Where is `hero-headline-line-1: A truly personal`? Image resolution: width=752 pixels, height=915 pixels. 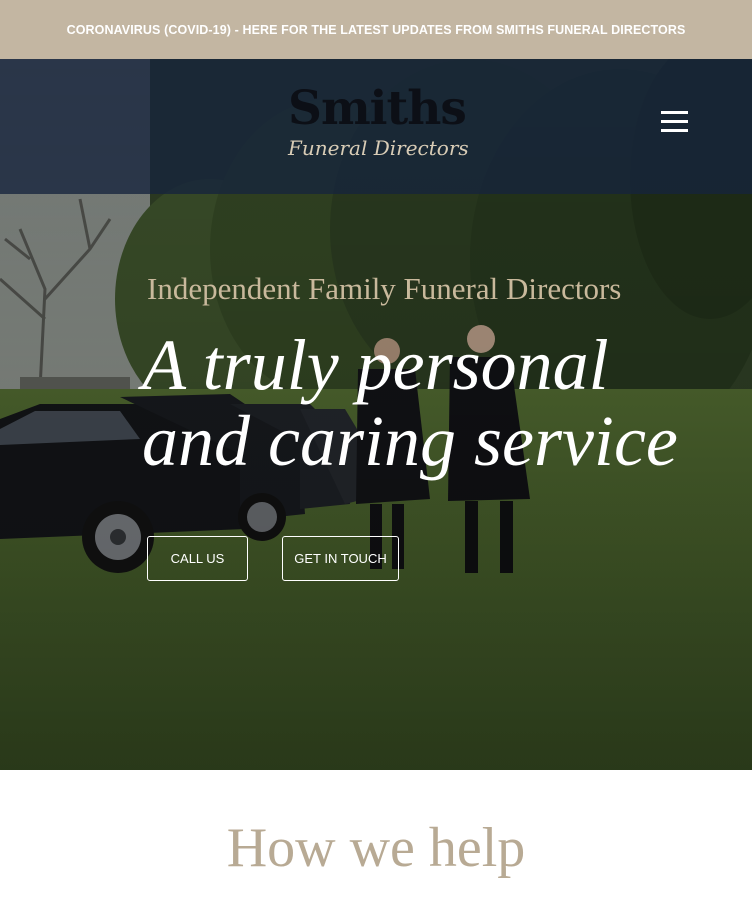
hero-headline-line-1: A truly personal is located at coordinates (375, 365).